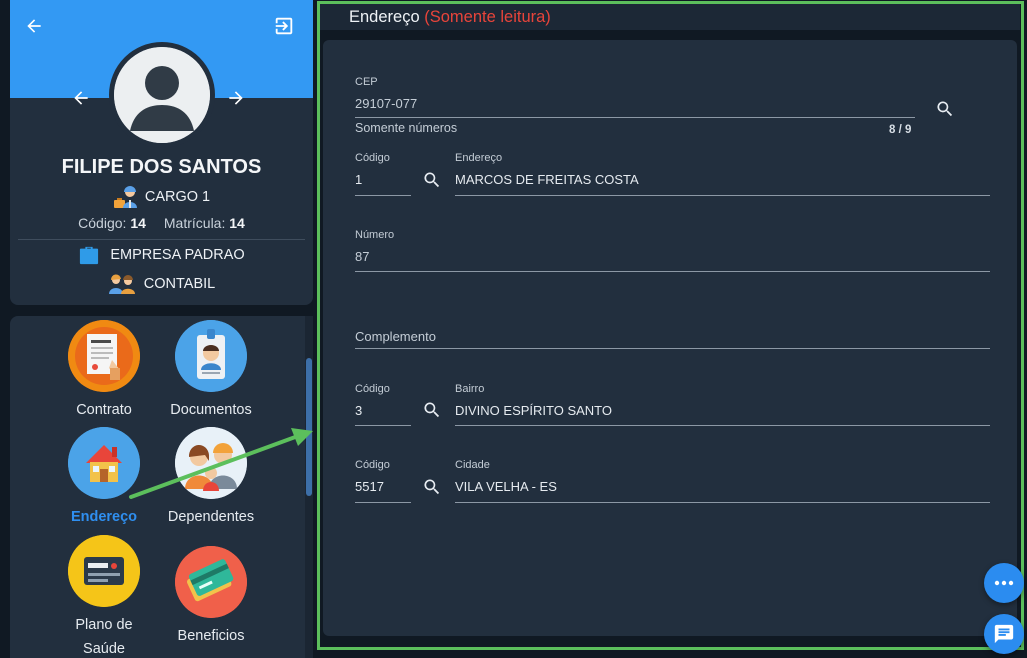 Image resolution: width=1027 pixels, height=658 pixels. I want to click on employee-registration: Matrícula: 14, so click(204, 223).